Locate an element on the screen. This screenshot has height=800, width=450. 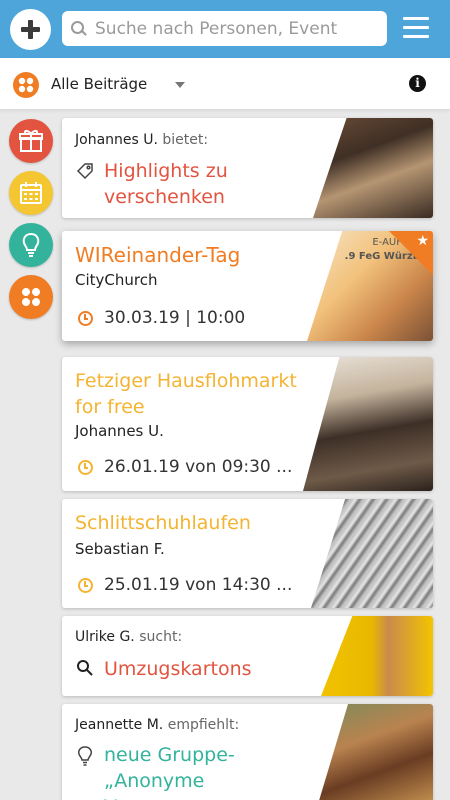
tag-icon is located at coordinates (84, 171).